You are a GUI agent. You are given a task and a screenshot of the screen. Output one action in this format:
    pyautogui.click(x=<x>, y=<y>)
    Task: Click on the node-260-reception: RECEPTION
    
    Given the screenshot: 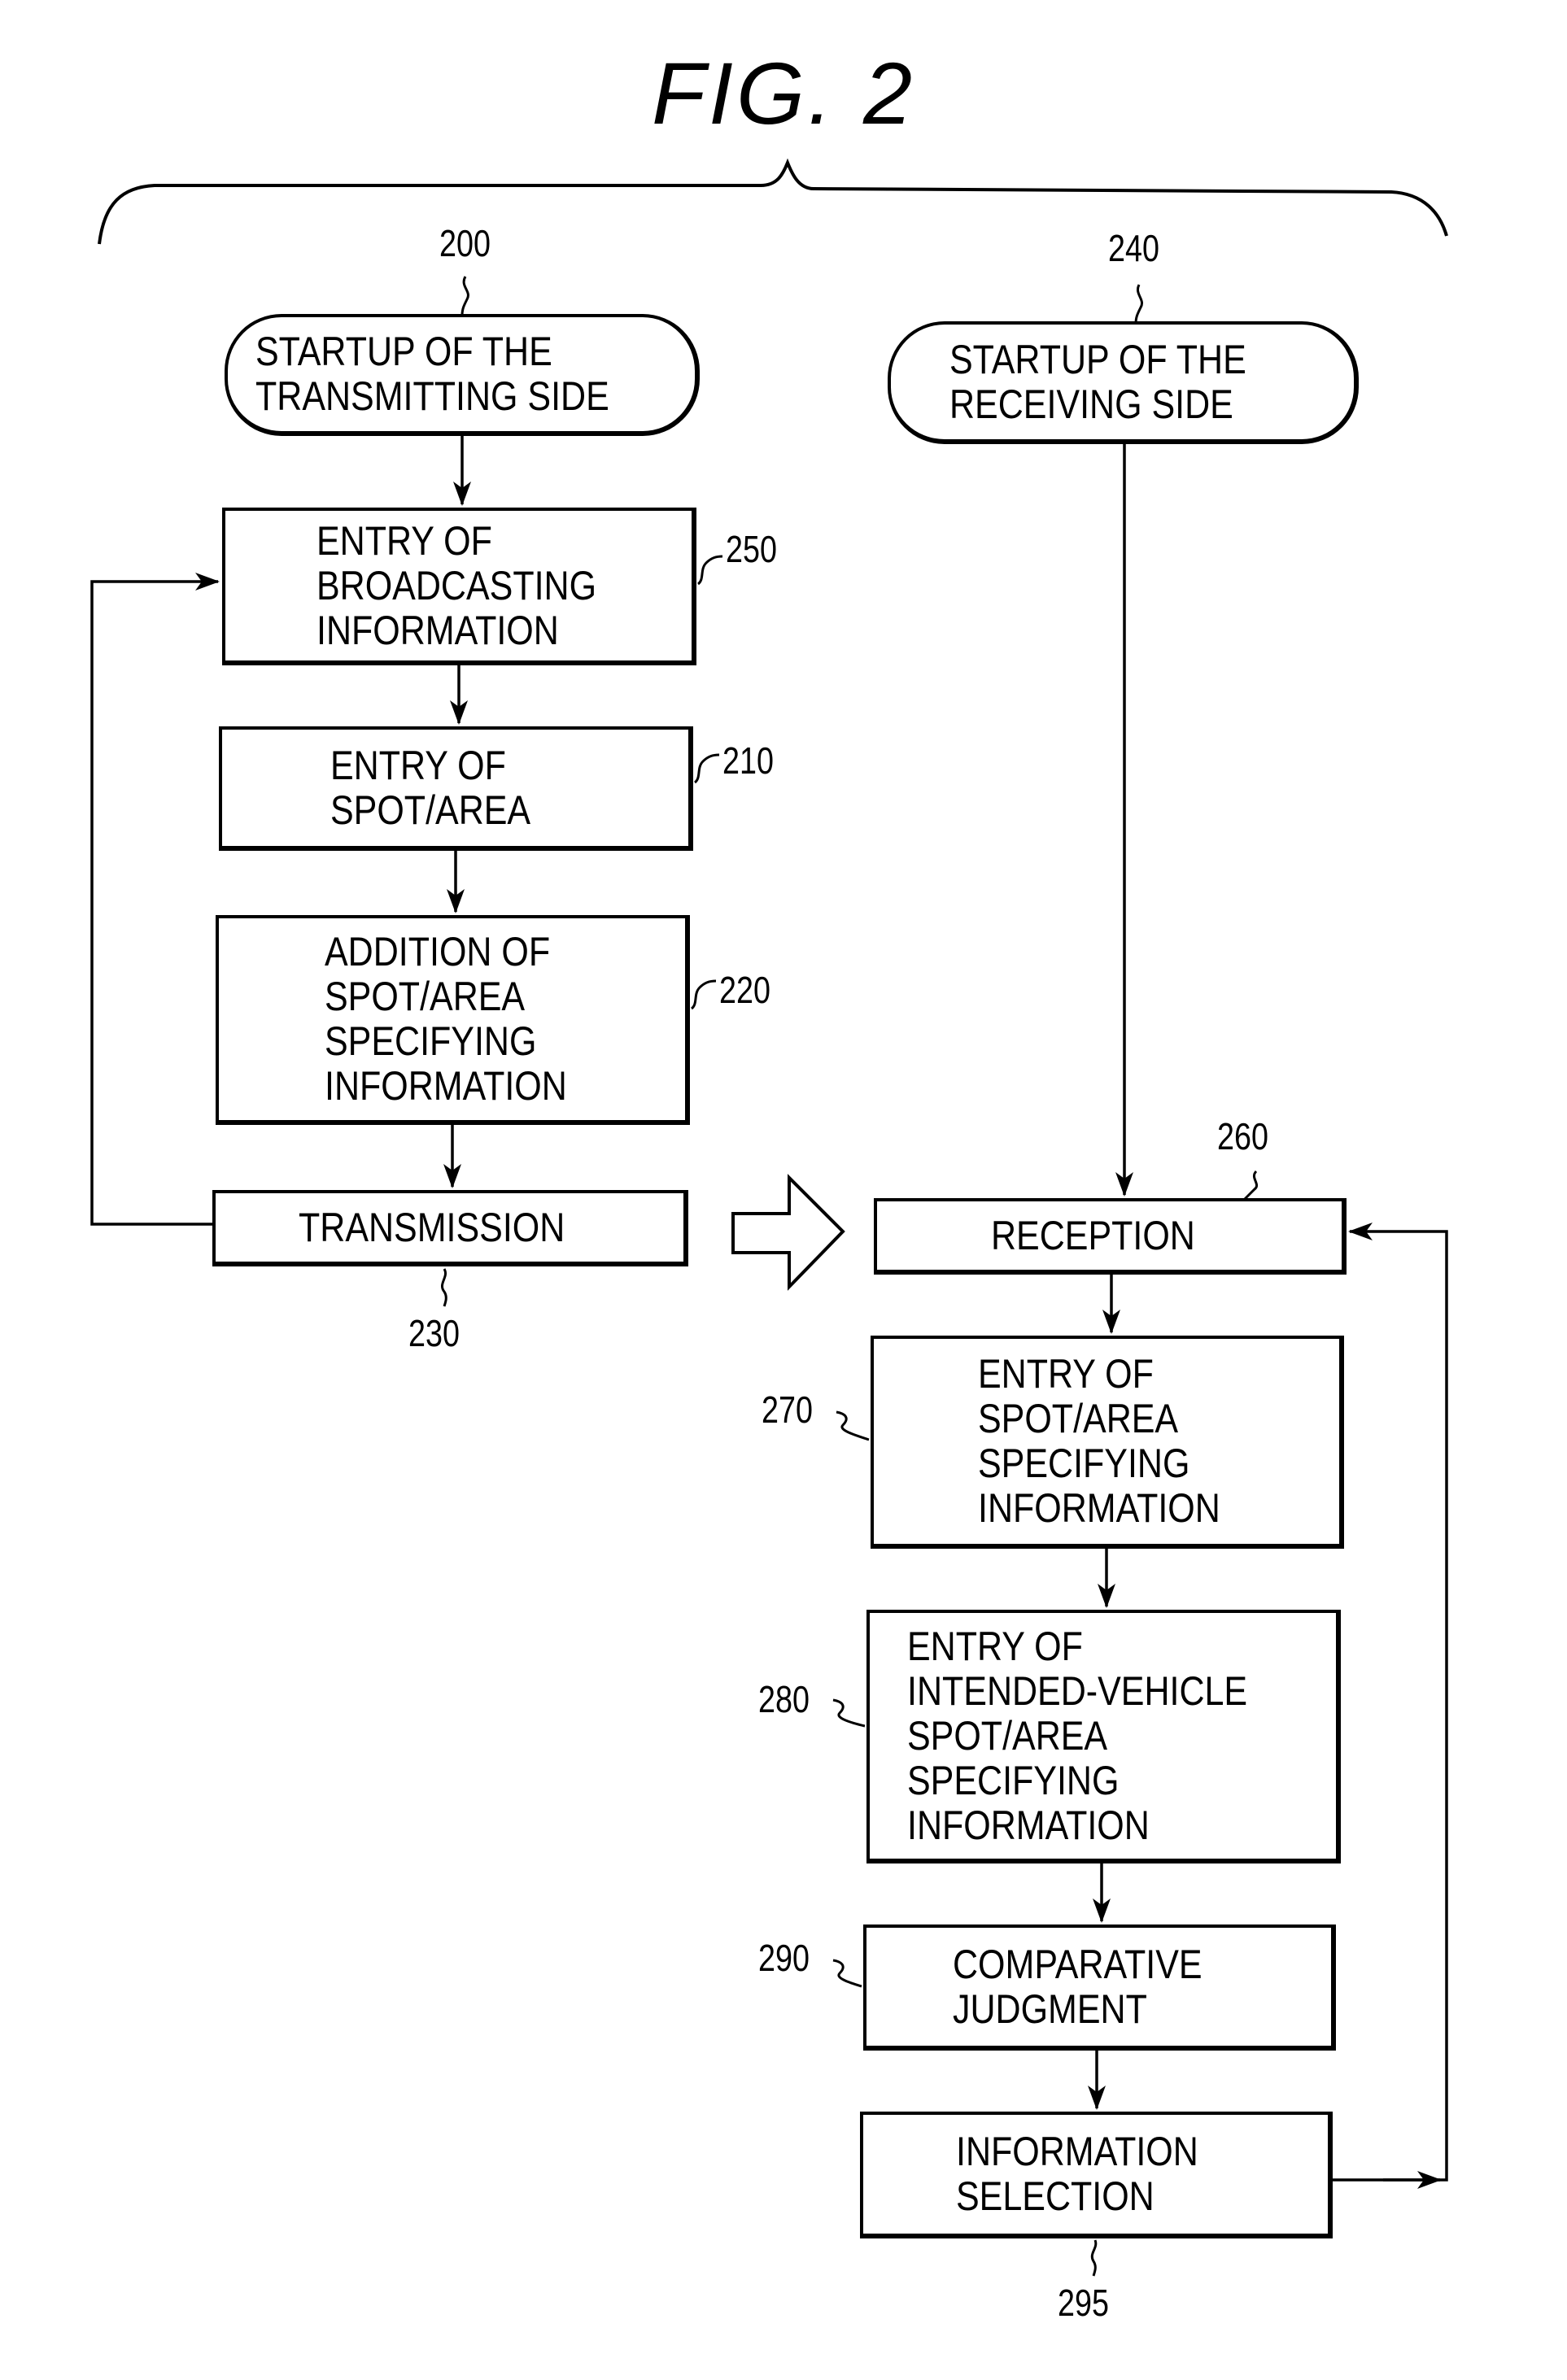 What is the action you would take?
    pyautogui.click(x=1110, y=1236)
    